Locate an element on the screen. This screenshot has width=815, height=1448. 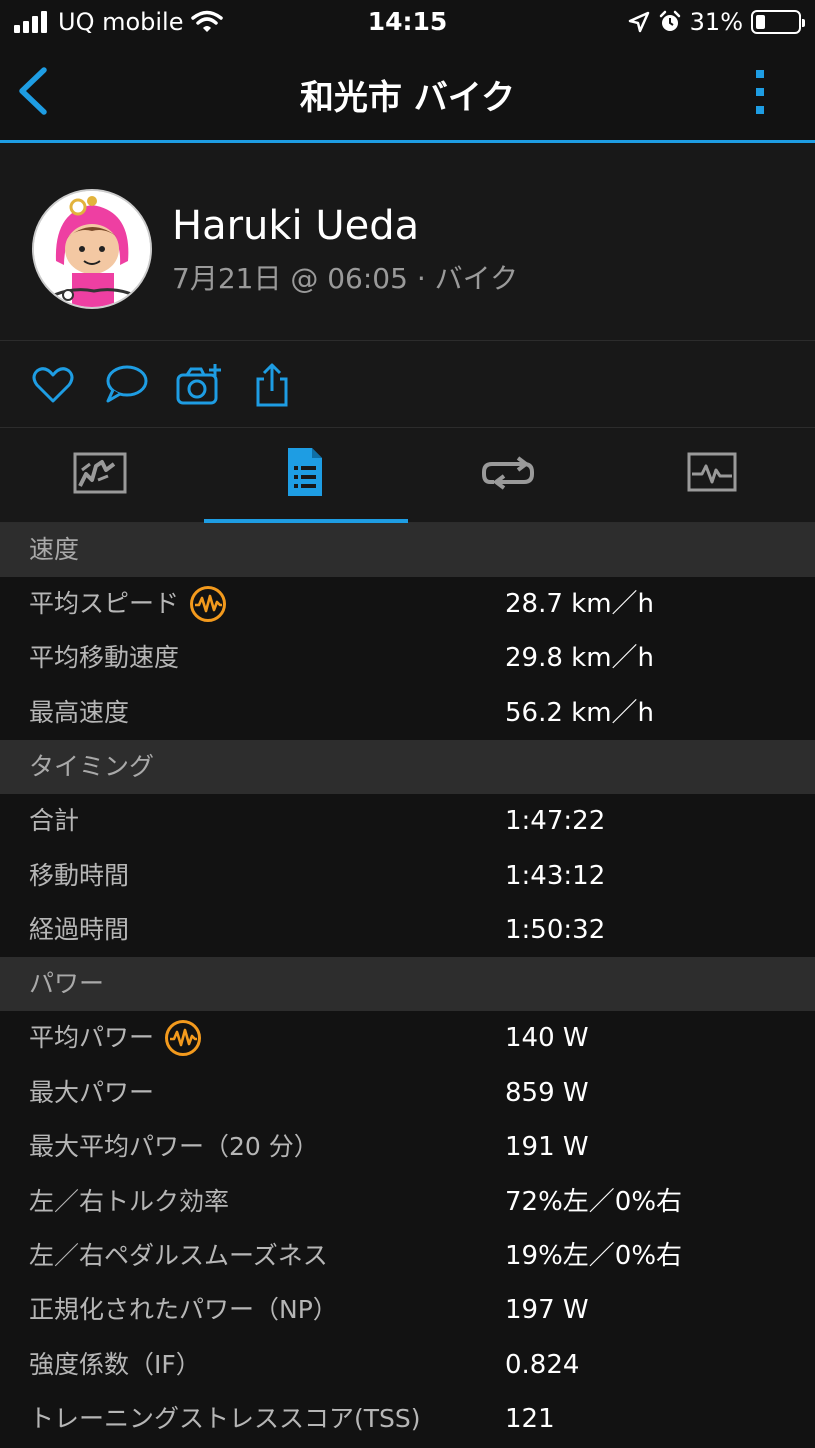
stat-row: 左／右トルク効率 72%左／0%右 is located at coordinates (407, 1201).